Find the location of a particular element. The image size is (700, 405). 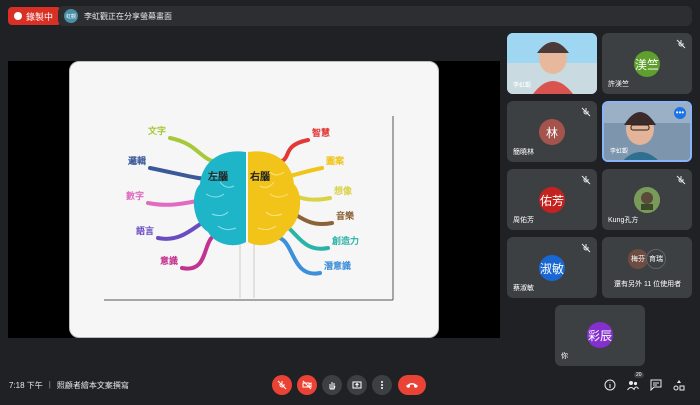

others-tile: 梅芬 育瑞 還有另外 11 位使用者 is located at coordinates (647, 267).